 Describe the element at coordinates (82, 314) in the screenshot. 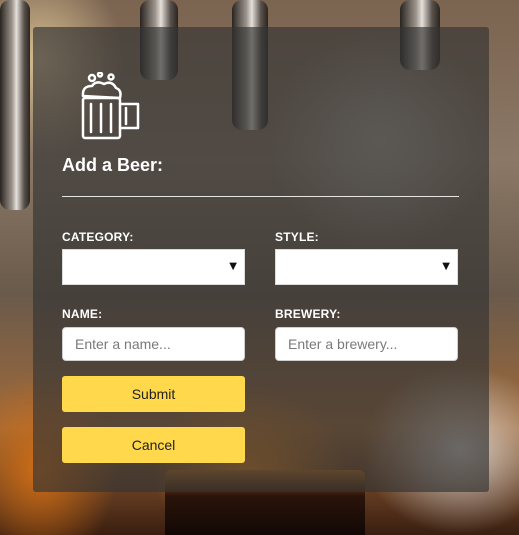

I see `name-label: NAME:` at that location.